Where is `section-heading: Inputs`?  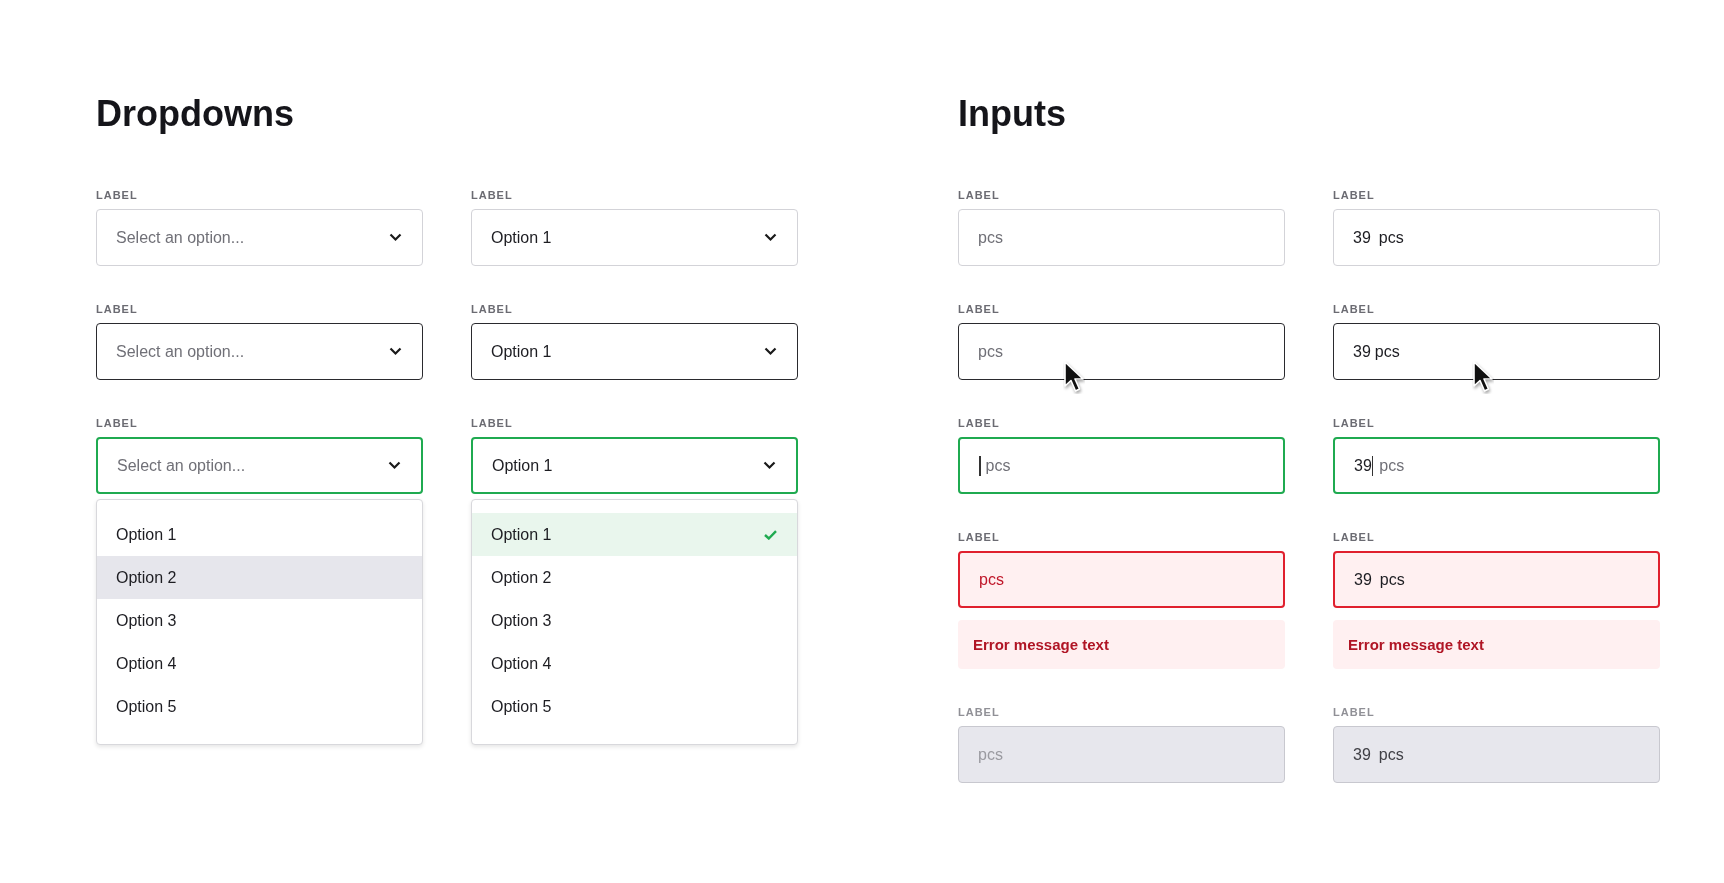 section-heading: Inputs is located at coordinates (1012, 114).